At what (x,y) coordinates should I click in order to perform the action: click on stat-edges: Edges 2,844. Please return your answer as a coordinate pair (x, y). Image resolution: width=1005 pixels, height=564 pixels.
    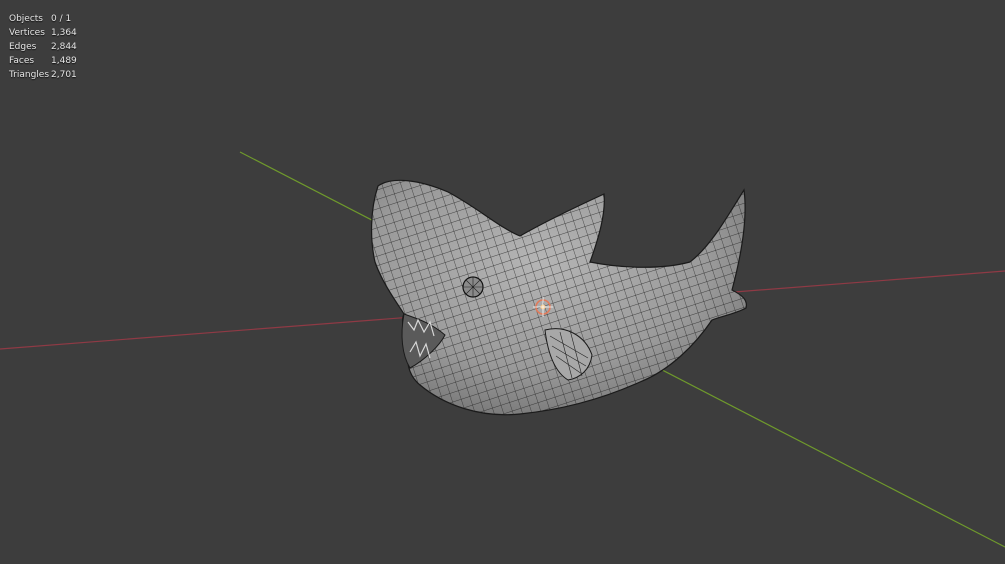
    Looking at the image, I should click on (43, 47).